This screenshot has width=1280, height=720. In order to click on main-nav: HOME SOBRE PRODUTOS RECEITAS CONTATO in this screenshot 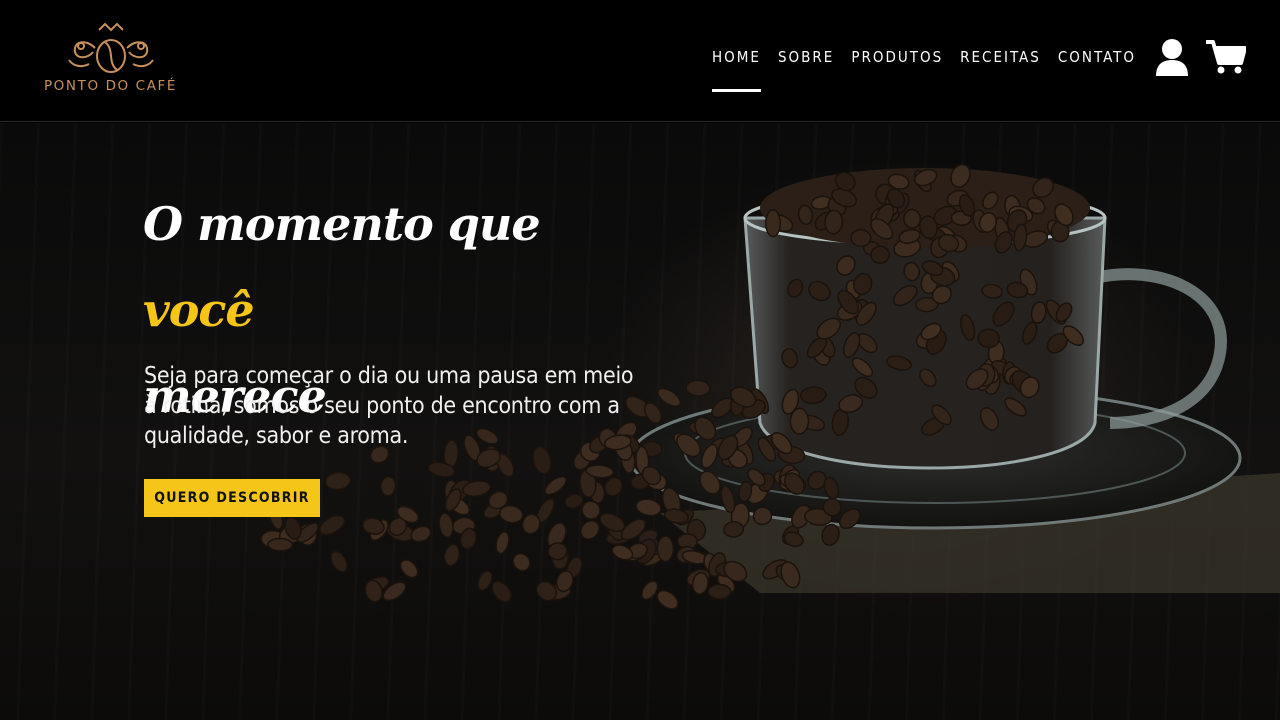, I will do `click(924, 70)`.